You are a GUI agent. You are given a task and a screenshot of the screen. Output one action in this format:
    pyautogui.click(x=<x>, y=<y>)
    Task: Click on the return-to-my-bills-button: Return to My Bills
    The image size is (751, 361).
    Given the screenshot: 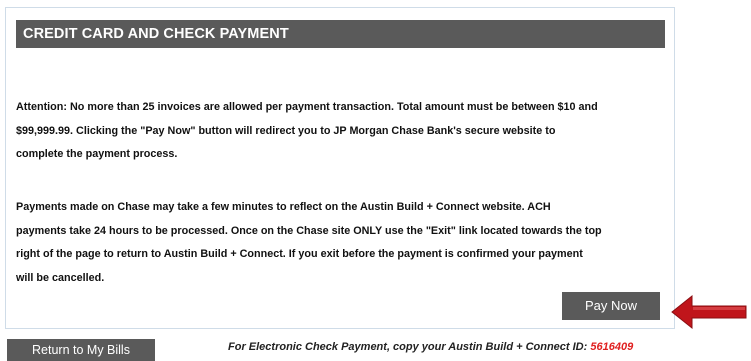 What is the action you would take?
    pyautogui.click(x=81, y=350)
    